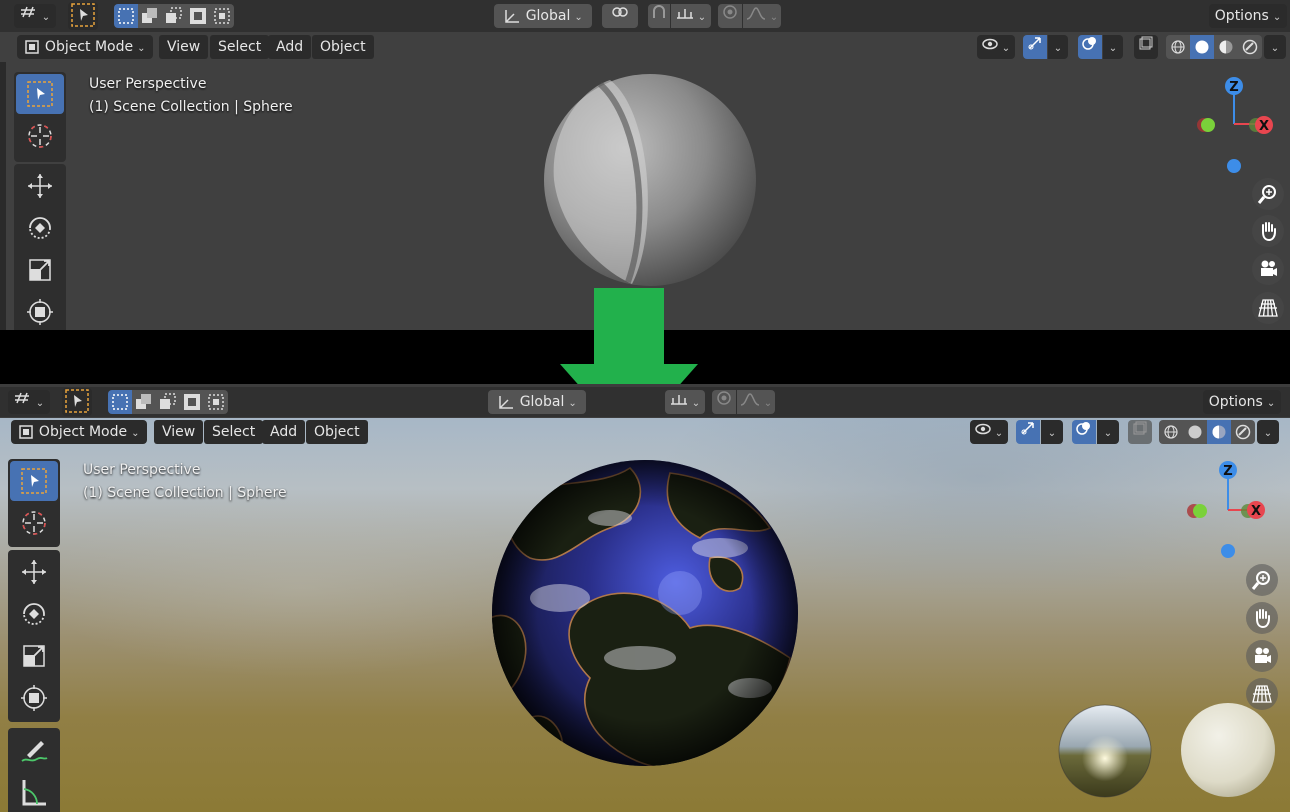 The image size is (1290, 812). I want to click on proportional-edit-icon, so click(724, 398).